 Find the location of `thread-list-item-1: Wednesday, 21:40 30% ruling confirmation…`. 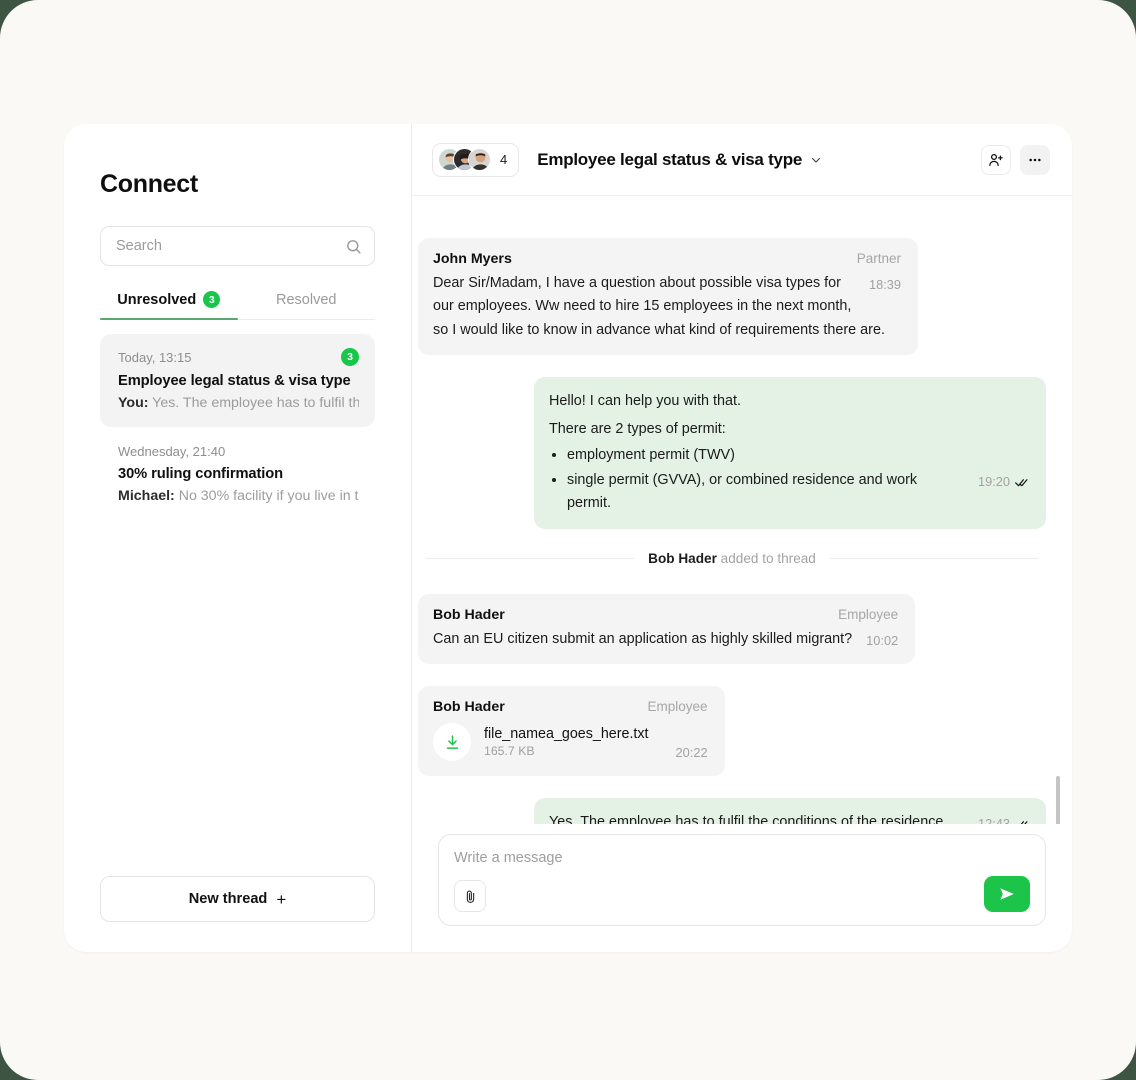

thread-list-item-1: Wednesday, 21:40 30% ruling confirmation… is located at coordinates (237, 475).